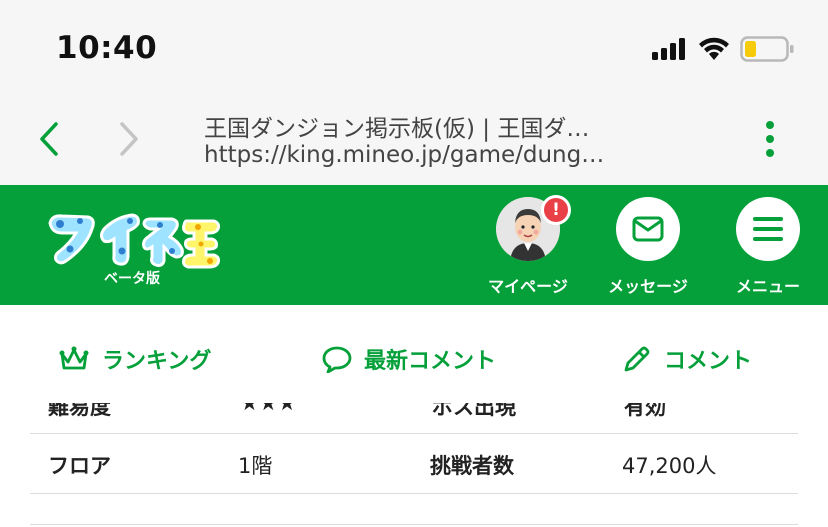 Image resolution: width=828 pixels, height=527 pixels. Describe the element at coordinates (414, 418) in the screenshot. I see `table-row-partial: 難易度 ★★★ ボス出現 有効` at that location.